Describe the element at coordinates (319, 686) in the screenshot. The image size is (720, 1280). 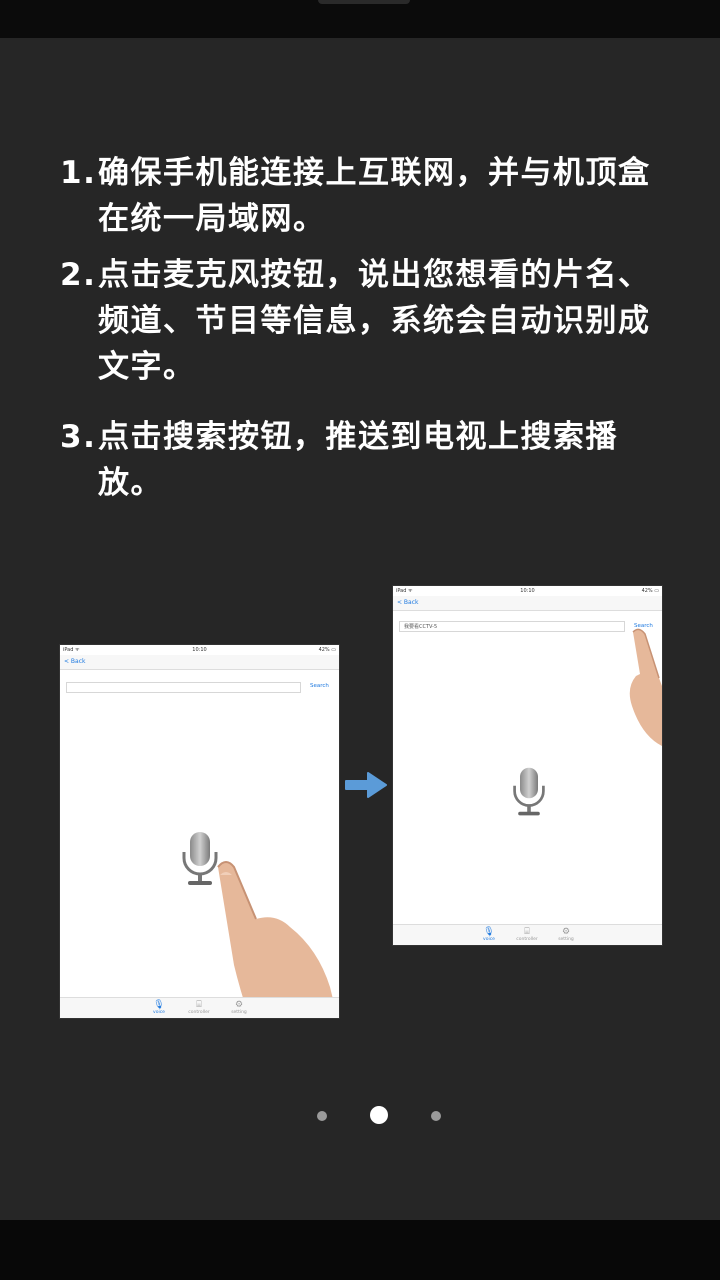
I see `search-button: Search` at that location.